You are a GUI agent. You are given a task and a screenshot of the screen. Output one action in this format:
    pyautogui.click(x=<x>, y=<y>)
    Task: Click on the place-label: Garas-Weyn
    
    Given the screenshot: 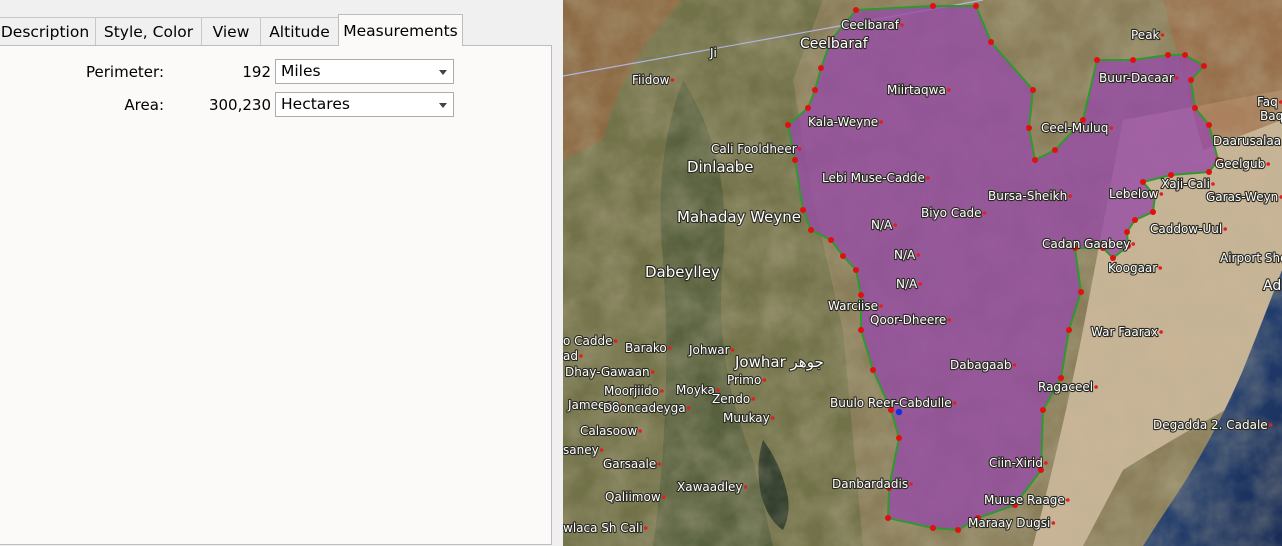 What is the action you would take?
    pyautogui.click(x=1242, y=197)
    